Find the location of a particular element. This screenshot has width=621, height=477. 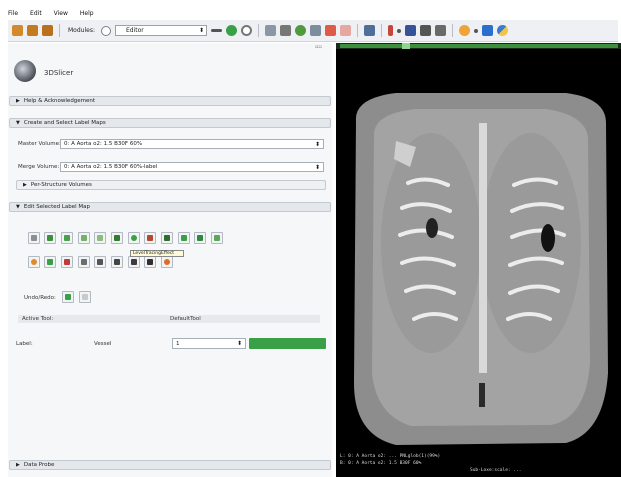

dilate-button is located at coordinates (167, 238).